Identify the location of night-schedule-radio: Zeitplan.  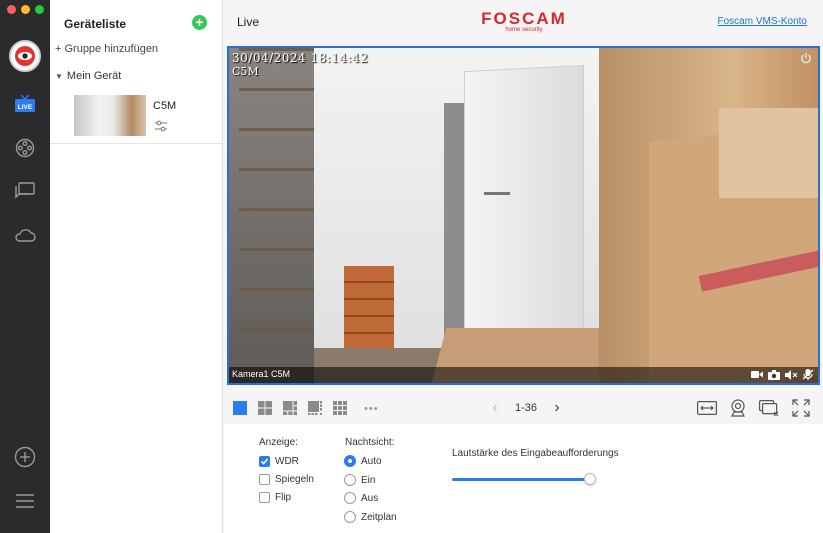
(370, 517).